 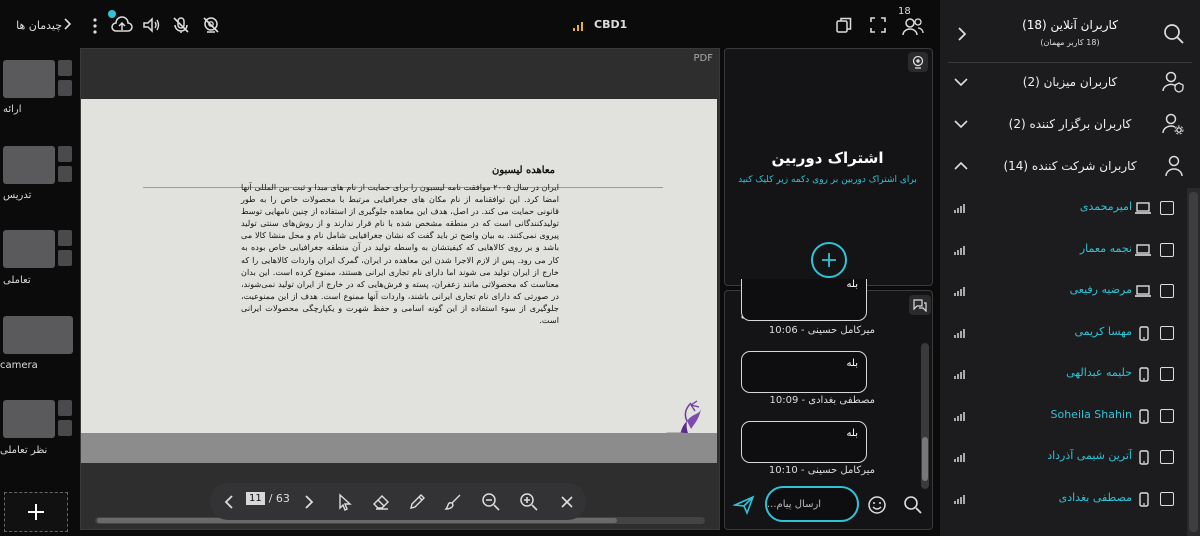 I want to click on eraser-icon, so click(x=381, y=502).